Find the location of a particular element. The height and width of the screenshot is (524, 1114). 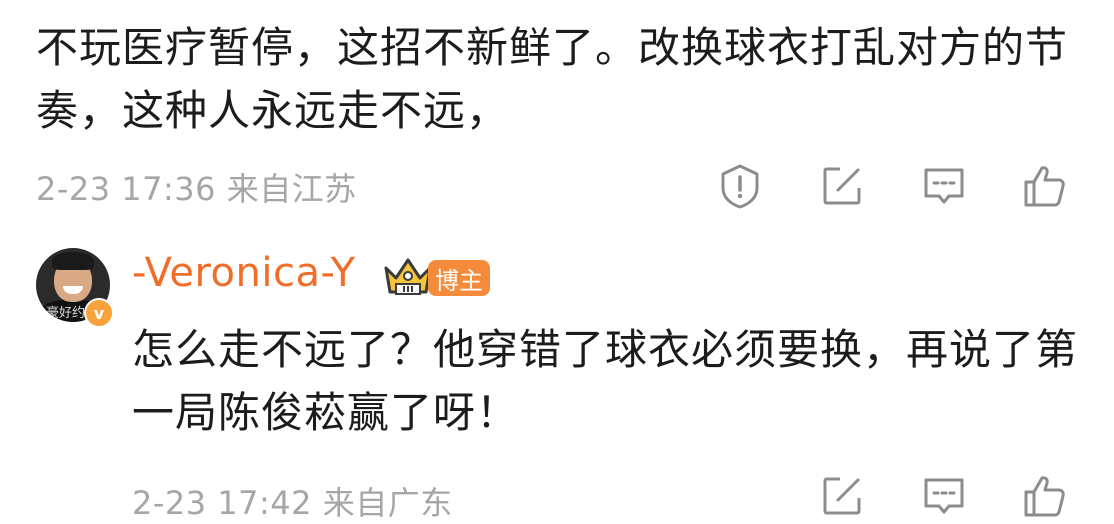

reply-comment-button is located at coordinates (944, 496).